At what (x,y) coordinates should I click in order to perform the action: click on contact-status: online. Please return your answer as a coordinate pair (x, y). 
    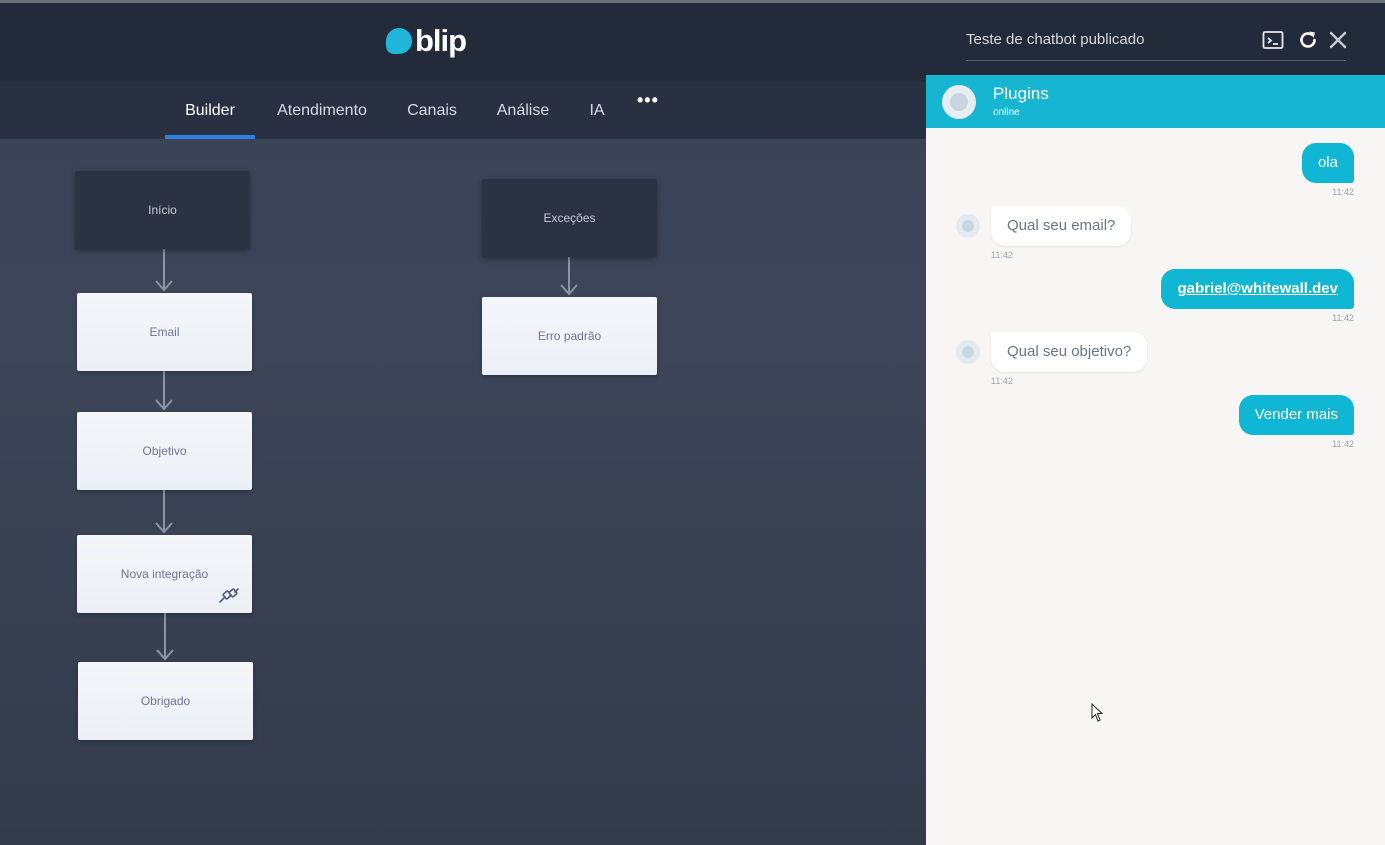
    Looking at the image, I should click on (1006, 112).